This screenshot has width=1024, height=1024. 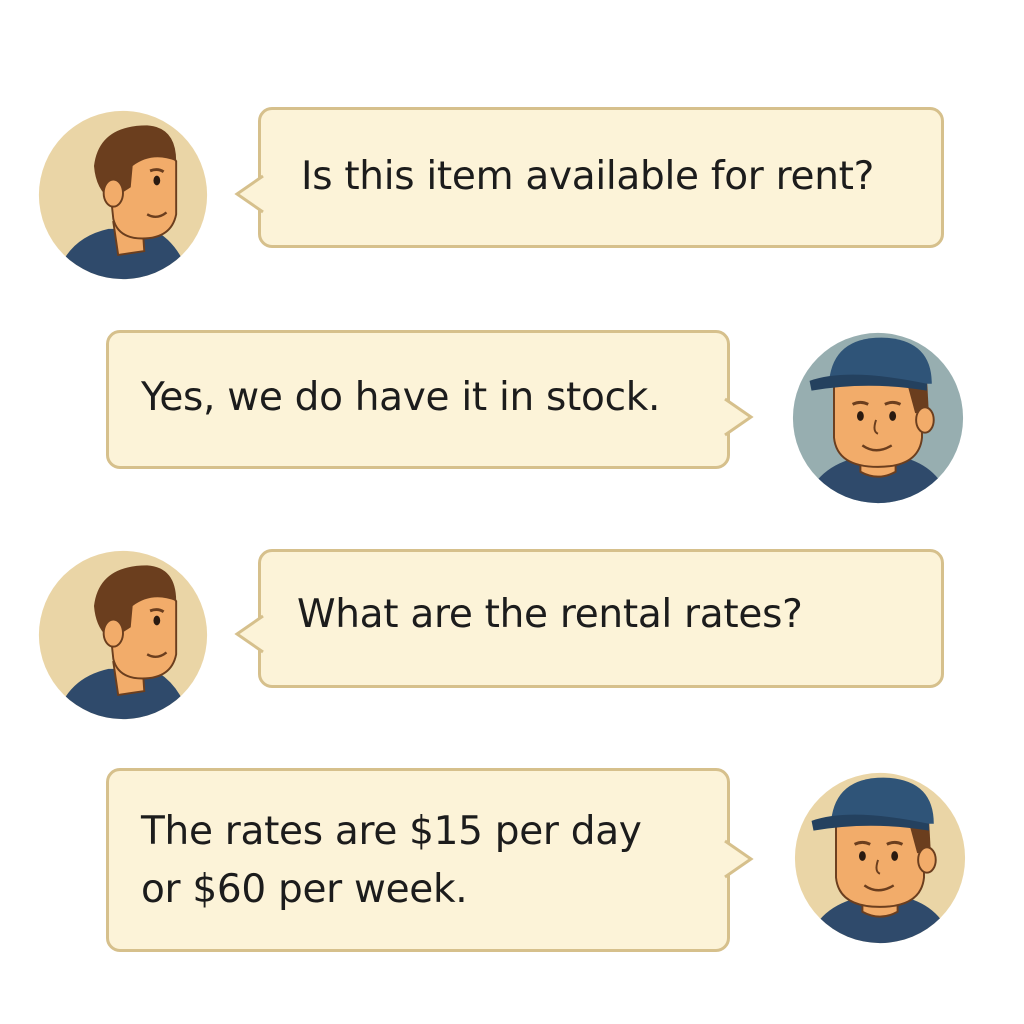 I want to click on message-bubble-3: What are the rental rates?, so click(x=589, y=618).